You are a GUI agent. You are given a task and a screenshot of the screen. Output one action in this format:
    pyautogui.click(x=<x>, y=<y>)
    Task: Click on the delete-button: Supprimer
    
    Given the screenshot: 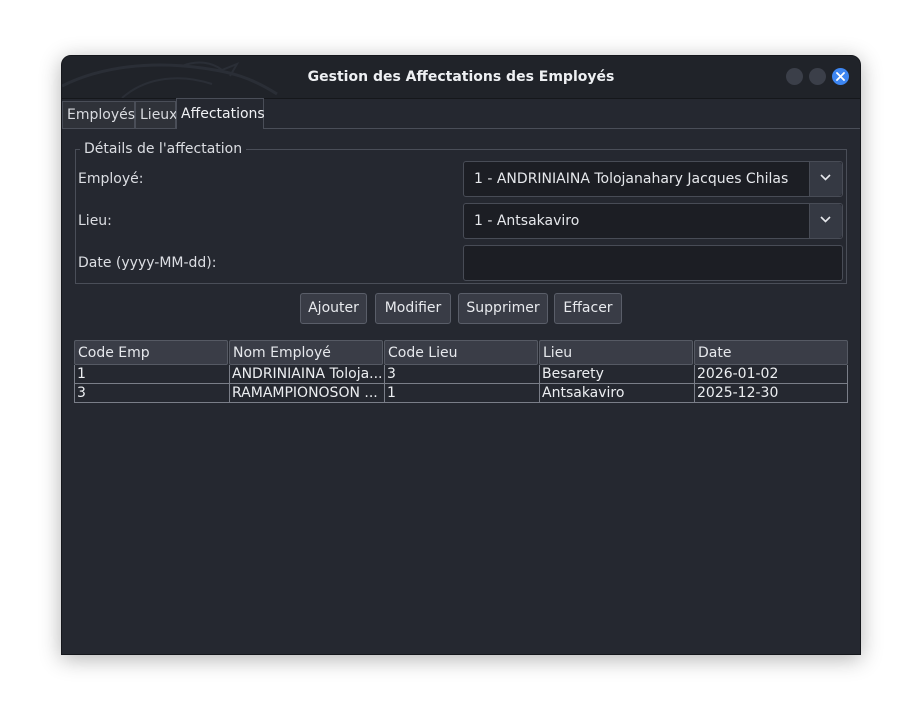 What is the action you would take?
    pyautogui.click(x=503, y=308)
    